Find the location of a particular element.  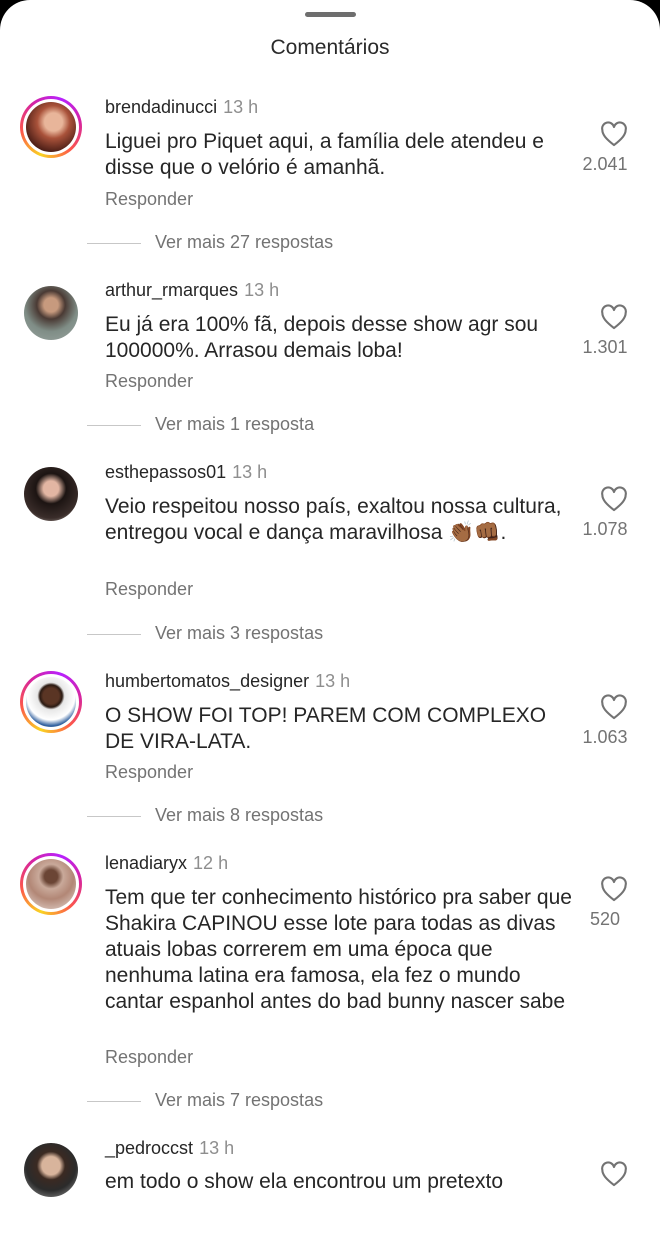

comment-header: lenadiaryx 12 h is located at coordinates (166, 863).